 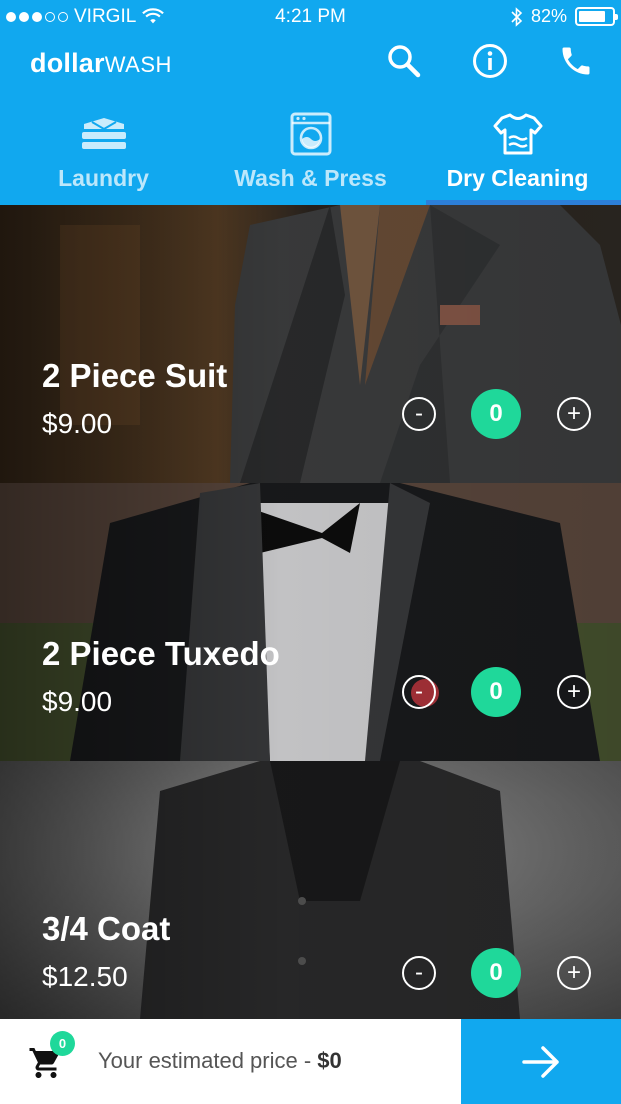 I want to click on cart-footer: 0 Your estimated price - $0, so click(x=310, y=1061).